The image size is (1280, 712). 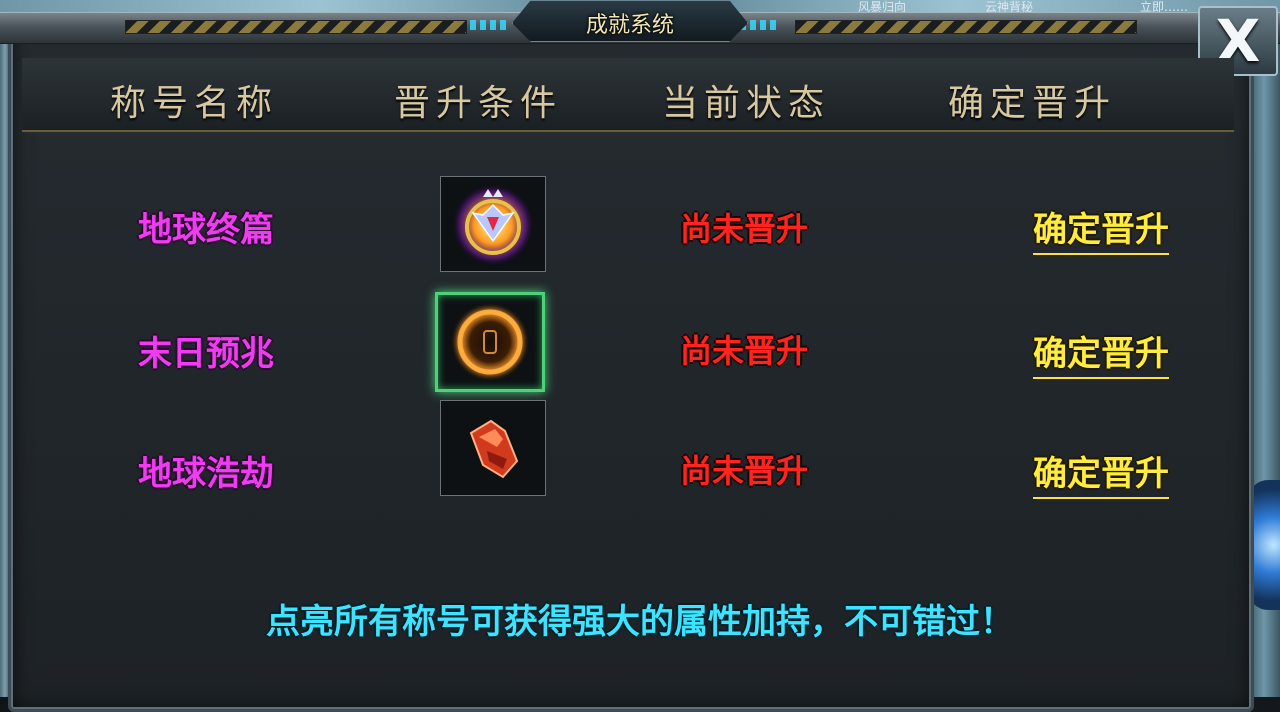 I want to click on title-name: 地球浩劫, so click(x=206, y=474).